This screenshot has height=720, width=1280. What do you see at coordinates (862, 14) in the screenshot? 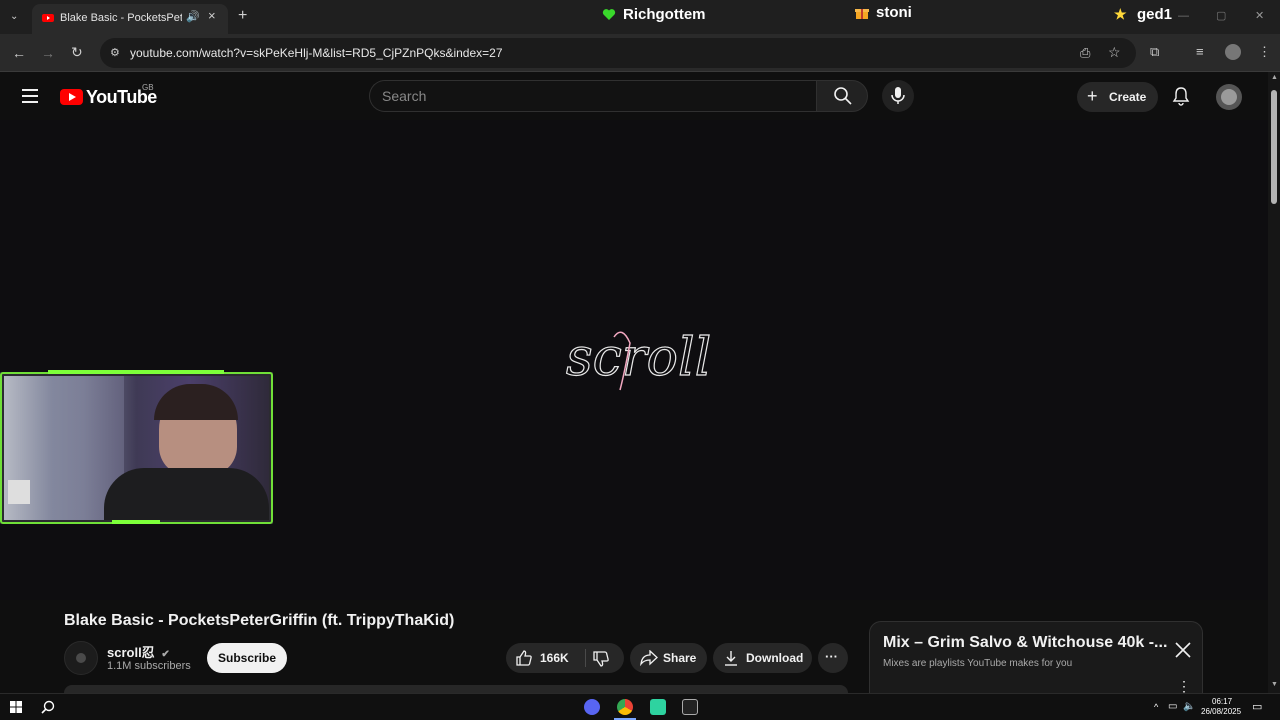
I see `gift-icon` at bounding box center [862, 14].